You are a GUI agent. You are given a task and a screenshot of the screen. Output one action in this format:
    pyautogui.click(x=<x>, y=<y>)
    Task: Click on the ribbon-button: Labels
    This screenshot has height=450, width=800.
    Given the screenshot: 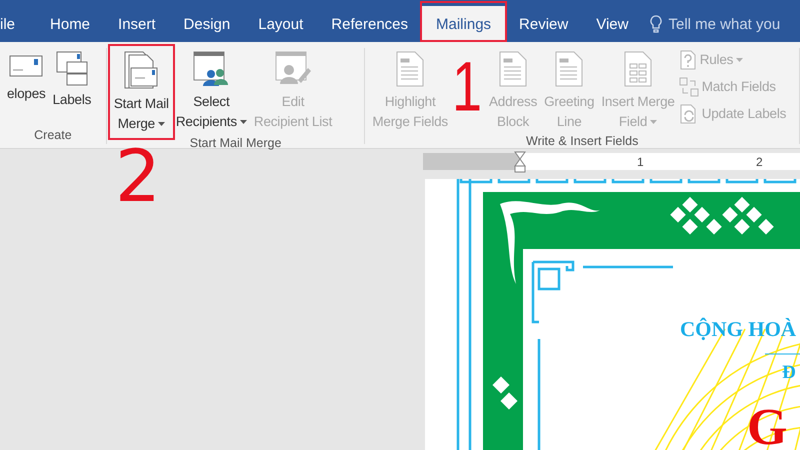 What is the action you would take?
    pyautogui.click(x=72, y=80)
    